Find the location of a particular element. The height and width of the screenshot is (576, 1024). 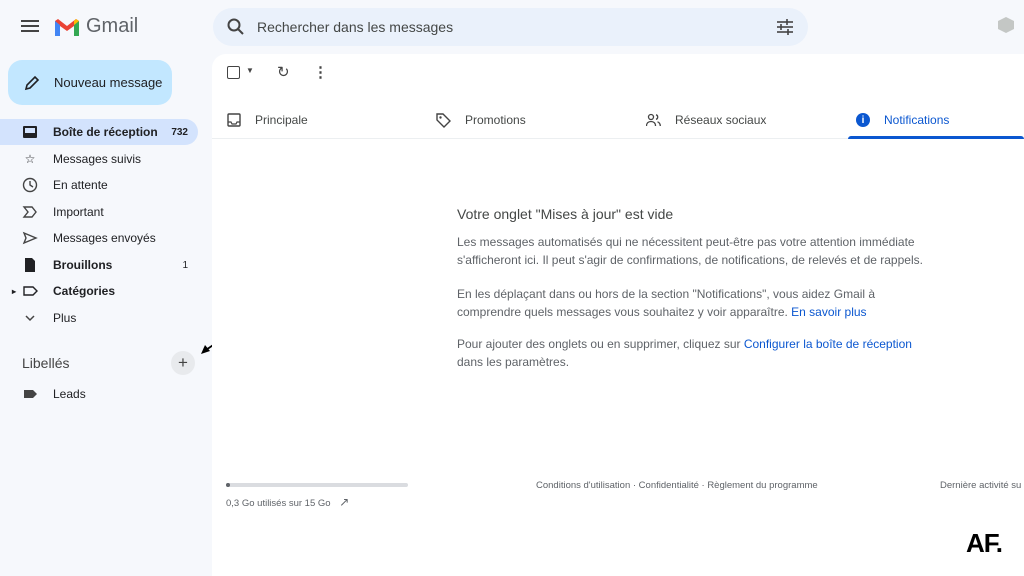

add-label-button: + is located at coordinates (183, 363).